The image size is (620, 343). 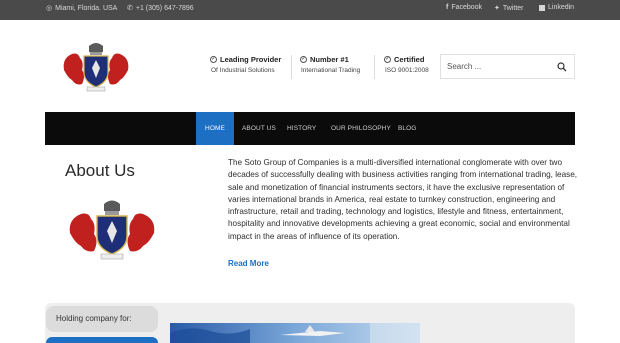 I want to click on feature-subtitle: Of Industrial Solutions, so click(x=243, y=70).